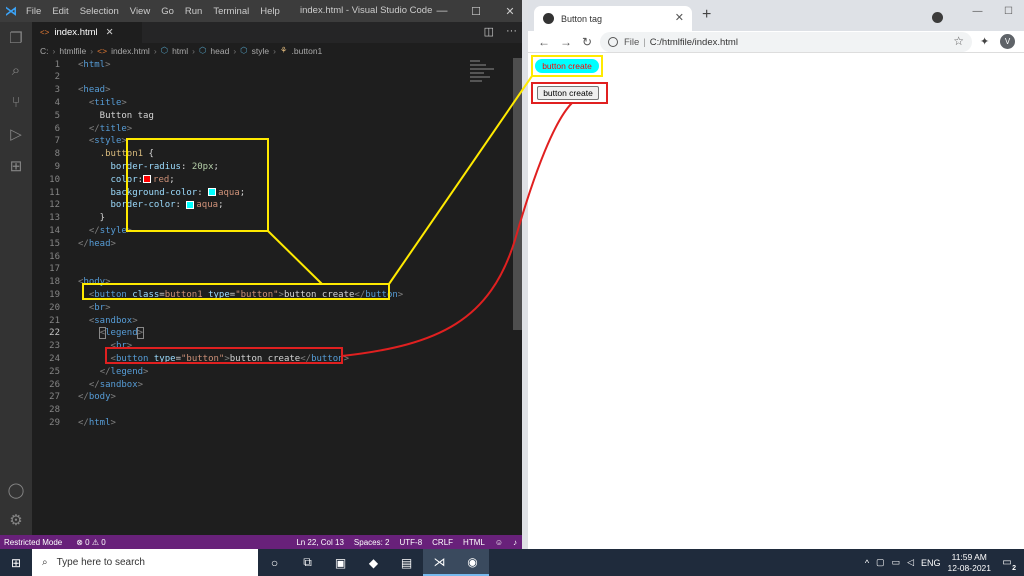 Image resolution: width=1024 pixels, height=576 pixels. What do you see at coordinates (515, 542) in the screenshot?
I see `bell-icon: ♪` at bounding box center [515, 542].